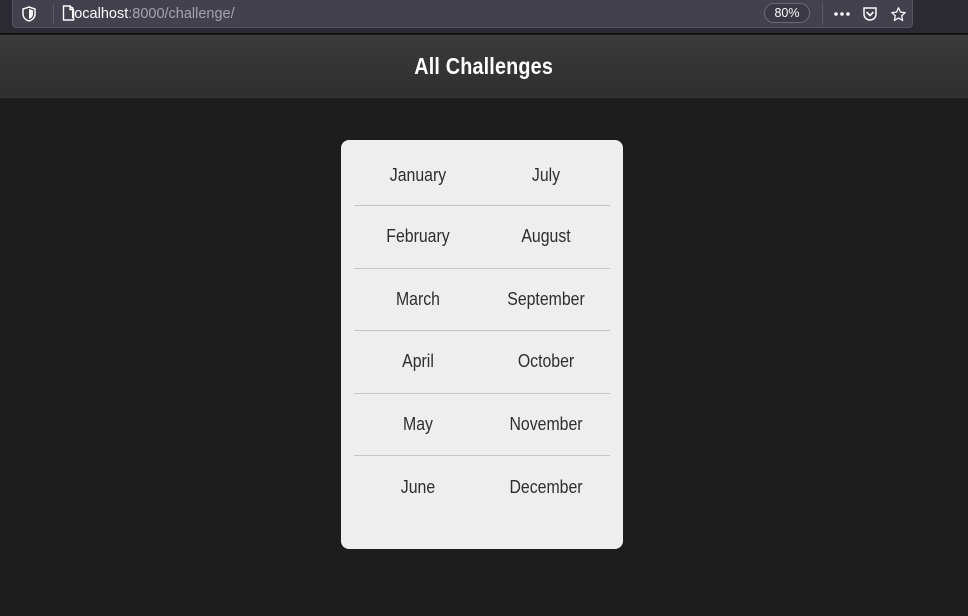 The width and height of the screenshot is (968, 616). Describe the element at coordinates (418, 487) in the screenshot. I see `month-link-june: June` at that location.